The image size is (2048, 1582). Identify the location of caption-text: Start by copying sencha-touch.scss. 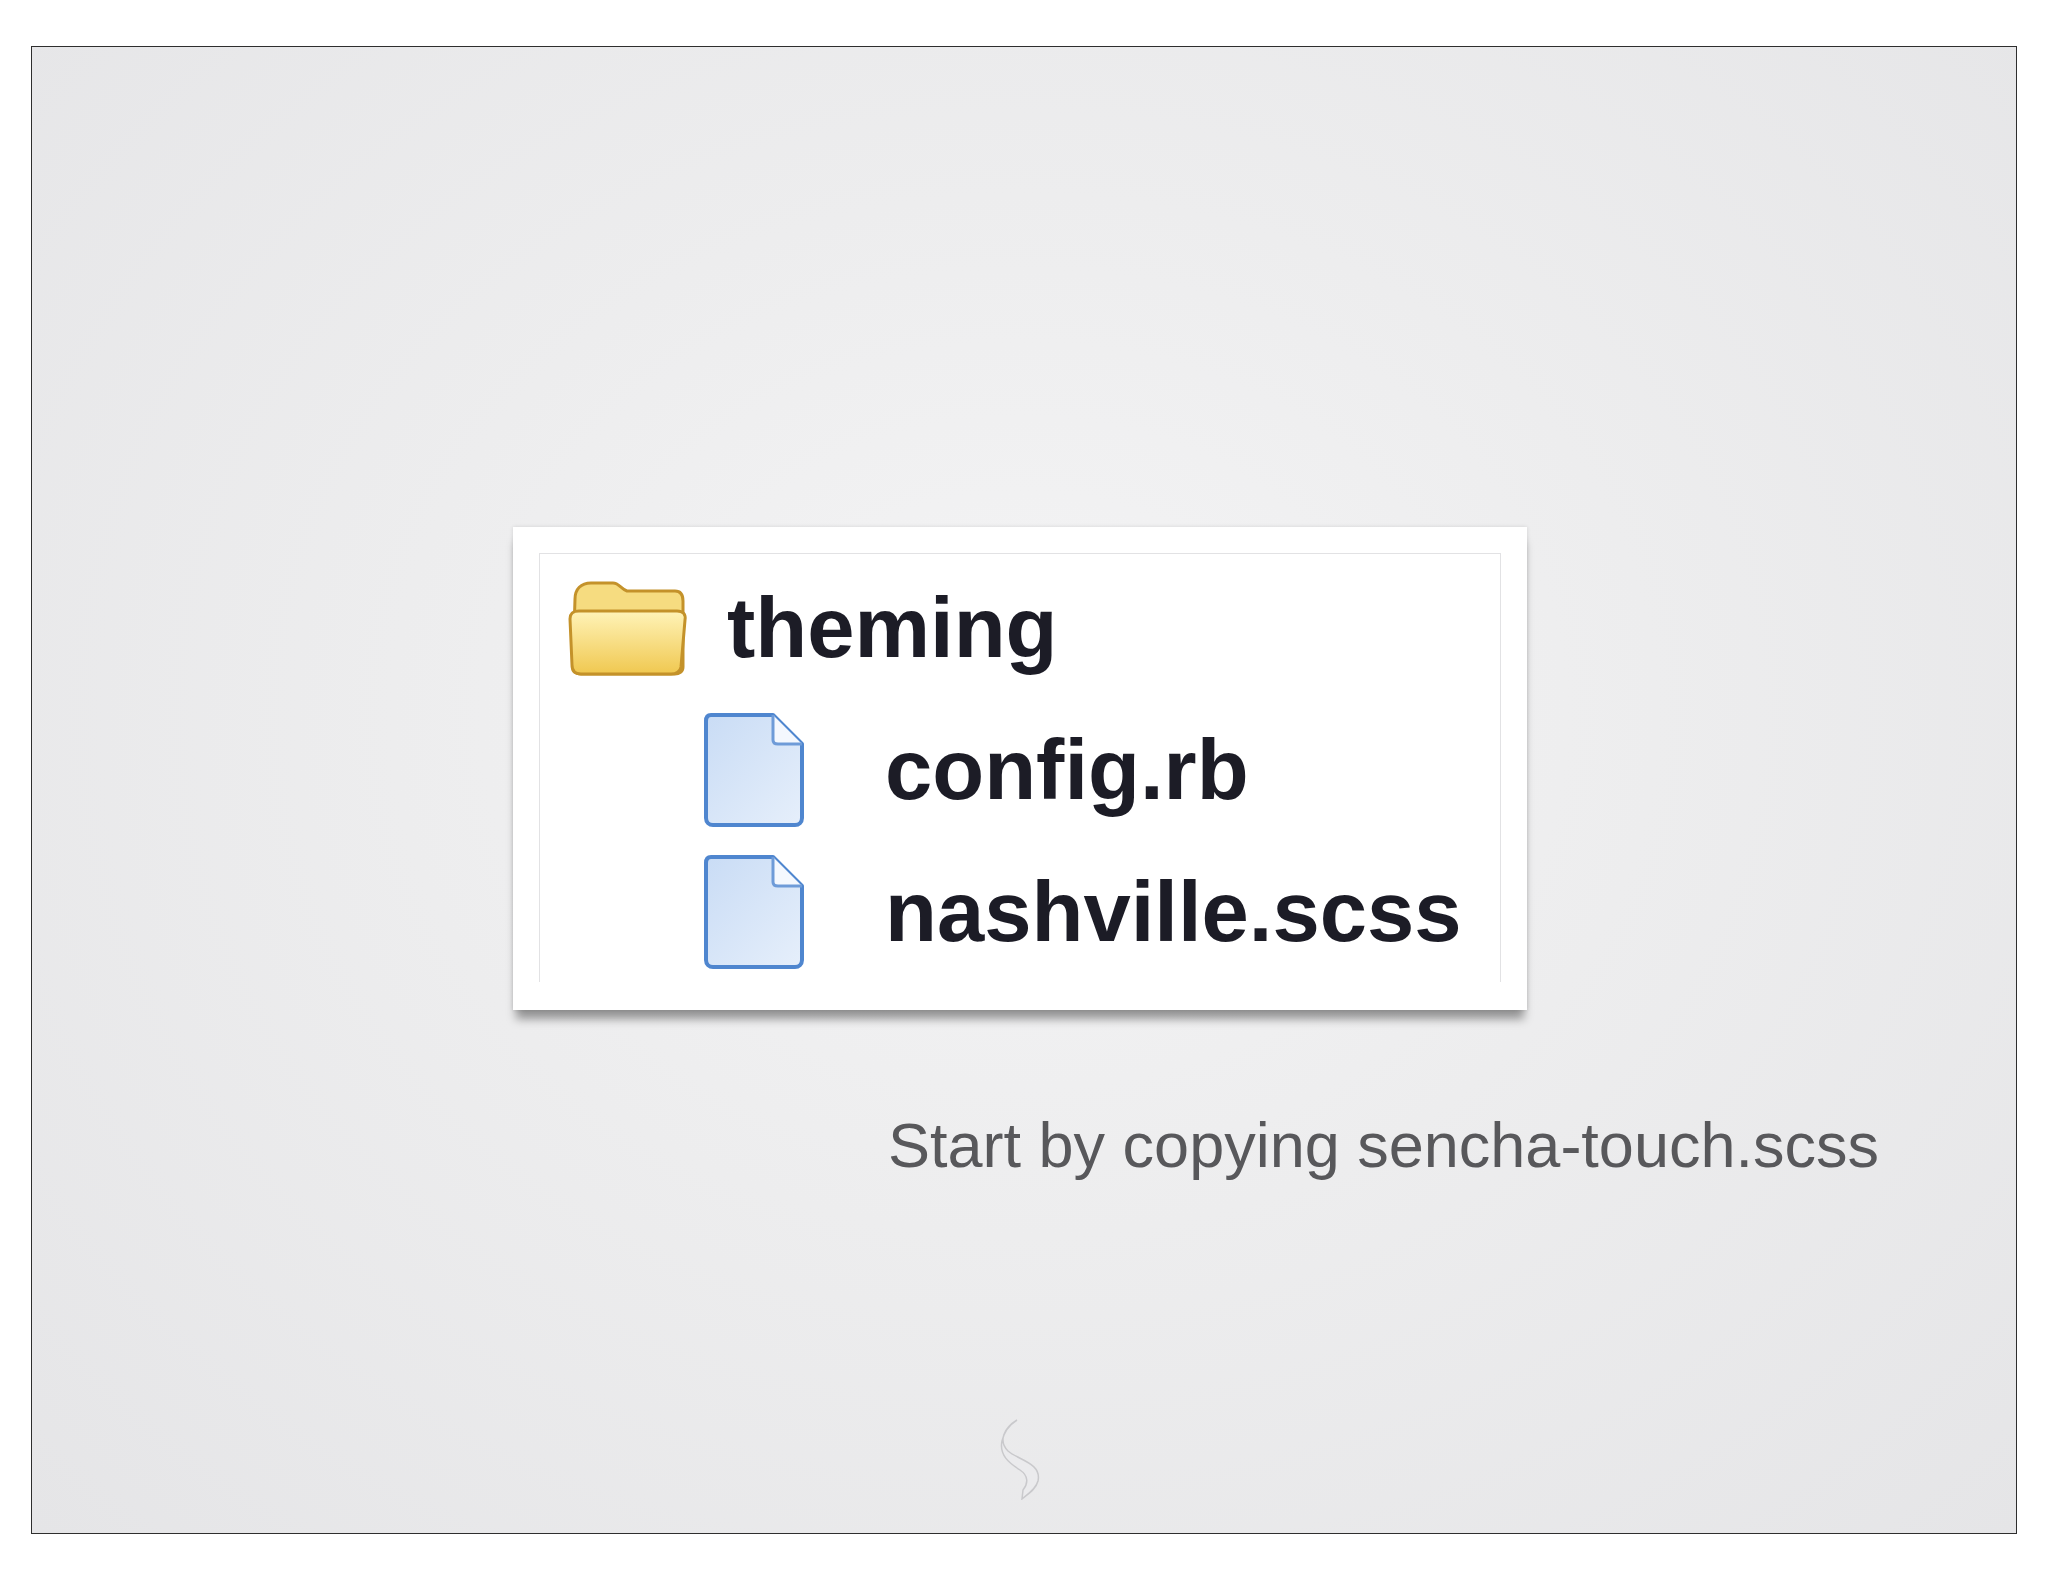
(1383, 1145).